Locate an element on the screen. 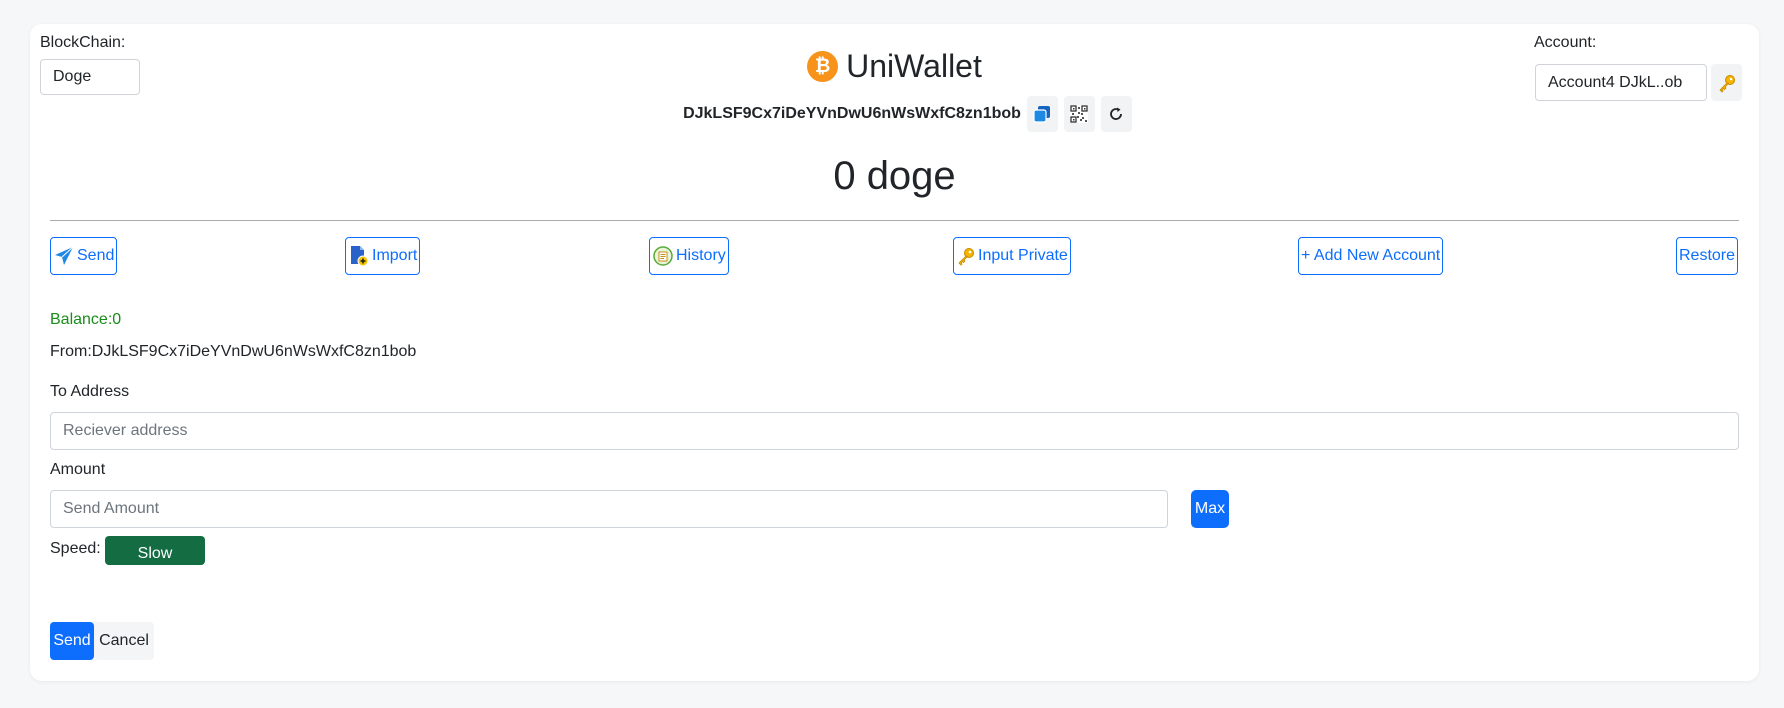  import-file-icon is located at coordinates (360, 256).